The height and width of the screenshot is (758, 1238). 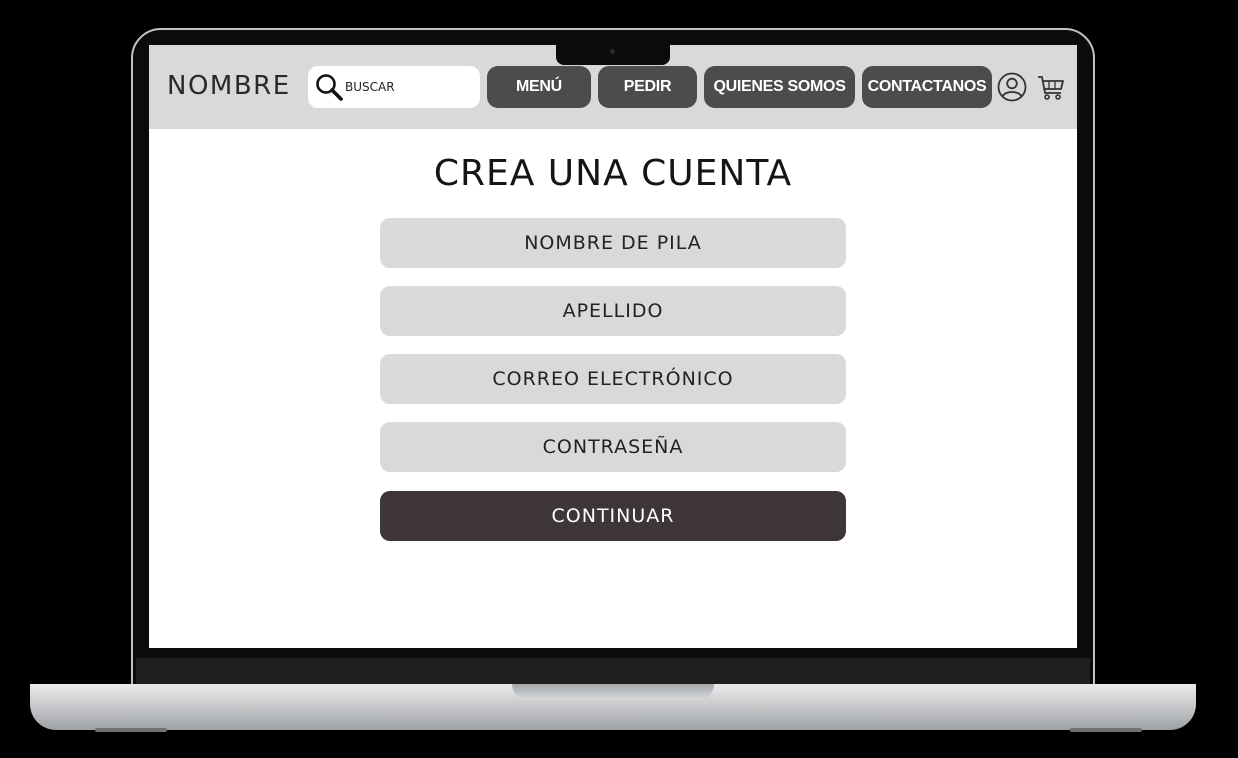 I want to click on first-name-field: NOMBRE DE PILA, so click(x=613, y=243).